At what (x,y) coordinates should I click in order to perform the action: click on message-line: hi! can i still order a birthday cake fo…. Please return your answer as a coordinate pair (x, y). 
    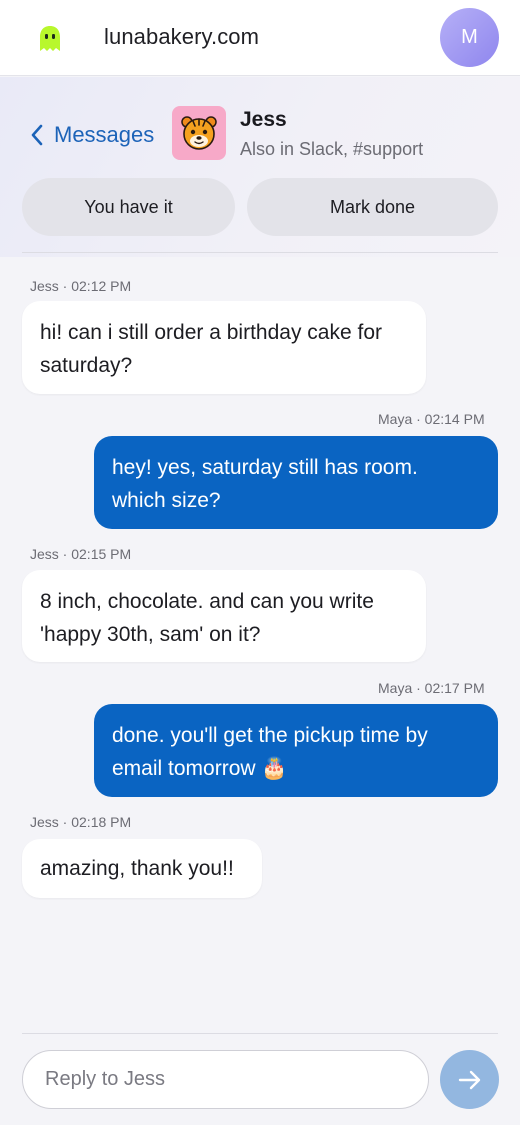
    Looking at the image, I should click on (211, 332).